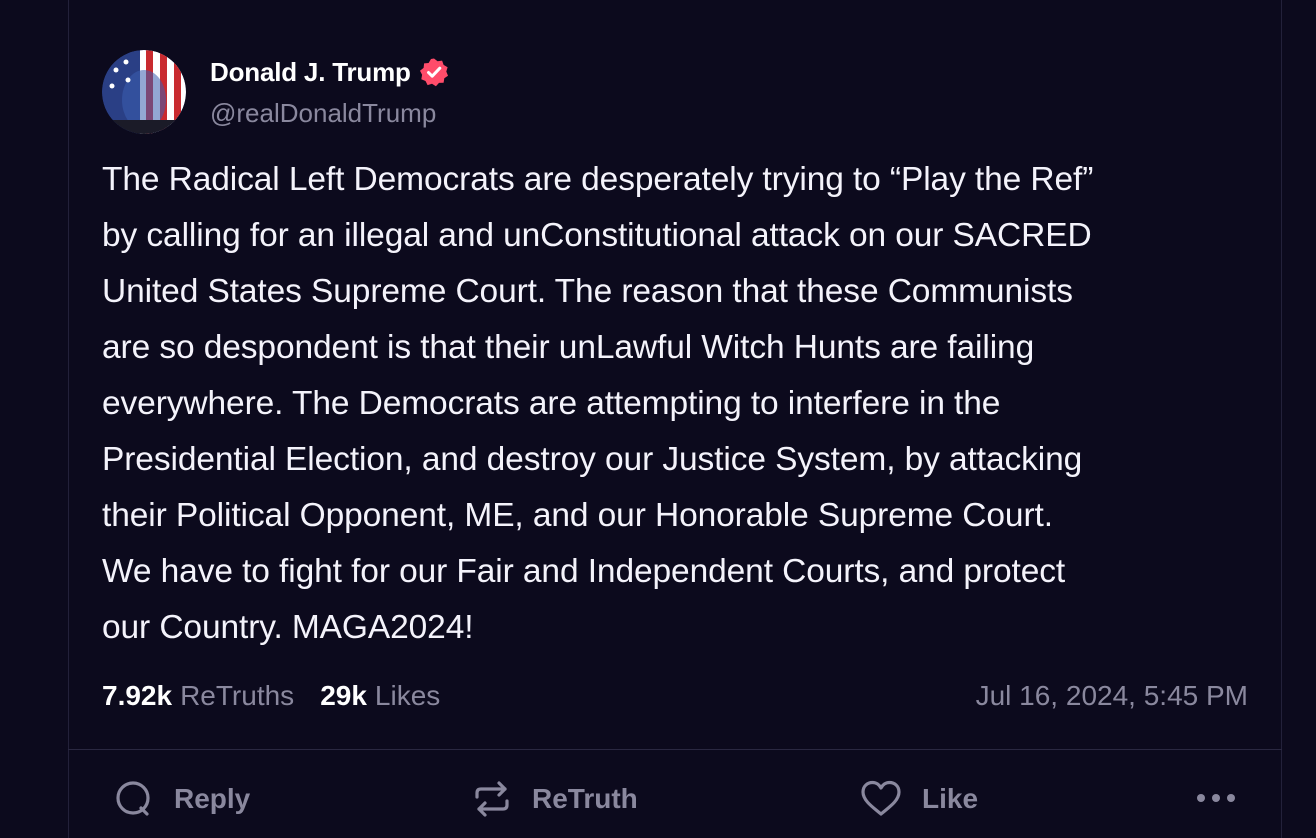 The width and height of the screenshot is (1316, 838). What do you see at coordinates (585, 798) in the screenshot?
I see `retruth-label: ReTruth` at bounding box center [585, 798].